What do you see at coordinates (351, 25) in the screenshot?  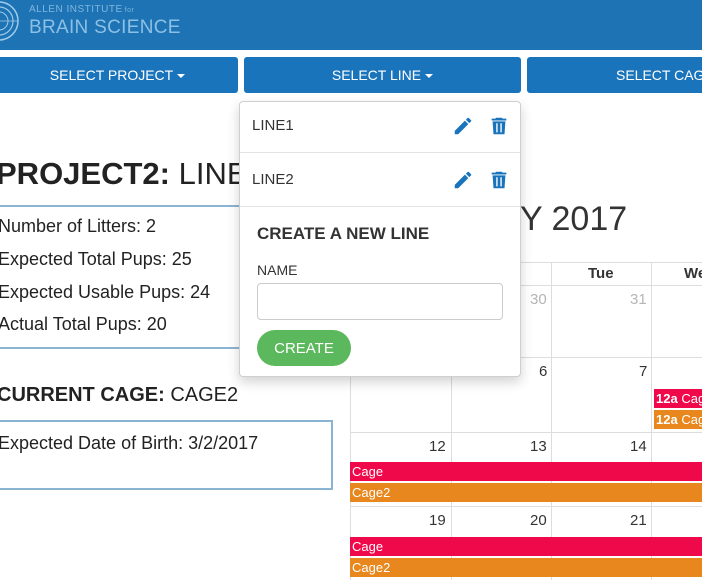 I see `app-header: ALLEN INSTITUTE for BRAIN SCIENCE` at bounding box center [351, 25].